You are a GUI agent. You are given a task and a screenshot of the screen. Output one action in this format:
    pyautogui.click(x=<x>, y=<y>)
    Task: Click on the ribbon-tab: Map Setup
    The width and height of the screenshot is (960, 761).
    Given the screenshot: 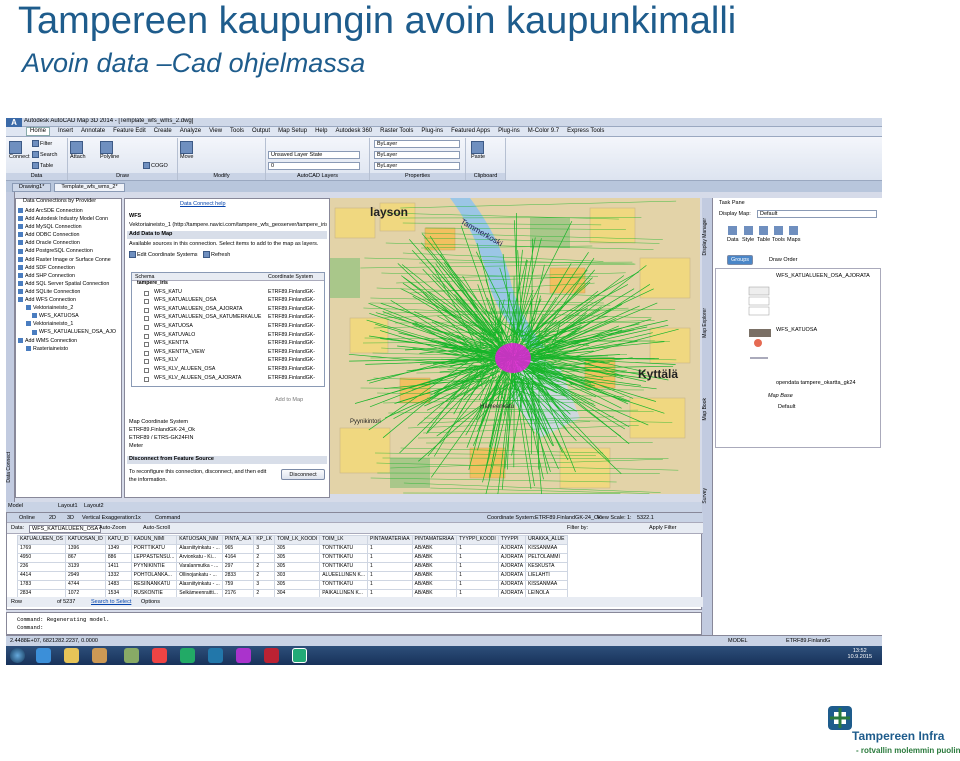 What is the action you would take?
    pyautogui.click(x=292, y=131)
    